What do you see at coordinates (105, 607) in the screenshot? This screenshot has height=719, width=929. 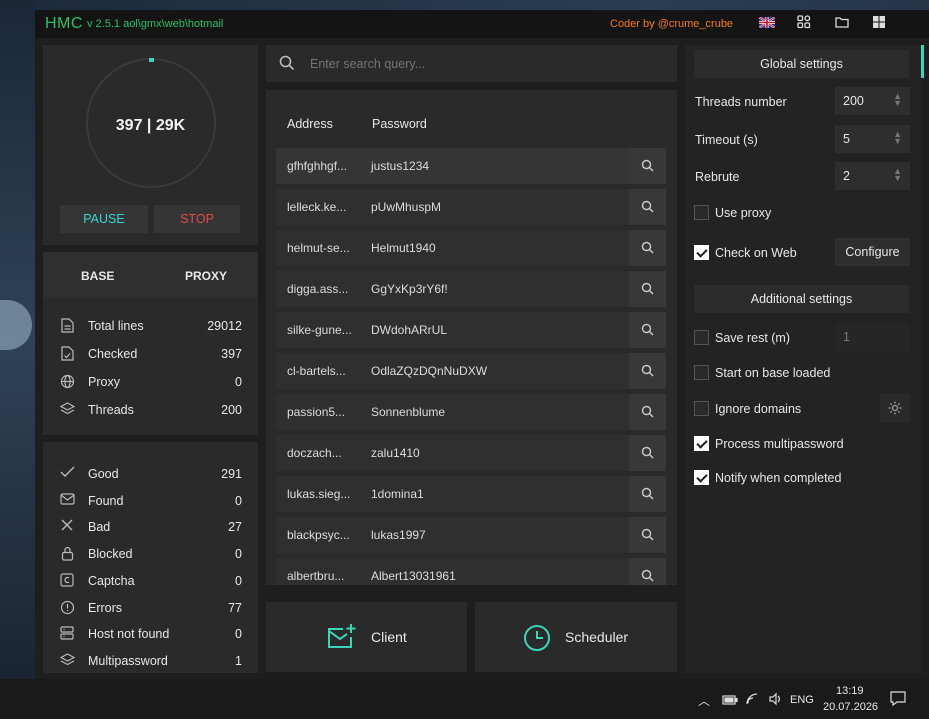 I see `stat-label: Errors` at bounding box center [105, 607].